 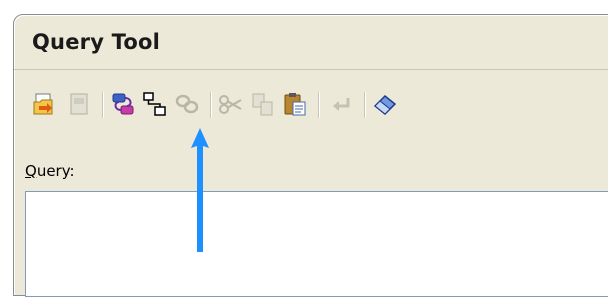 I want to click on query-label-text: Query:, so click(x=50, y=171).